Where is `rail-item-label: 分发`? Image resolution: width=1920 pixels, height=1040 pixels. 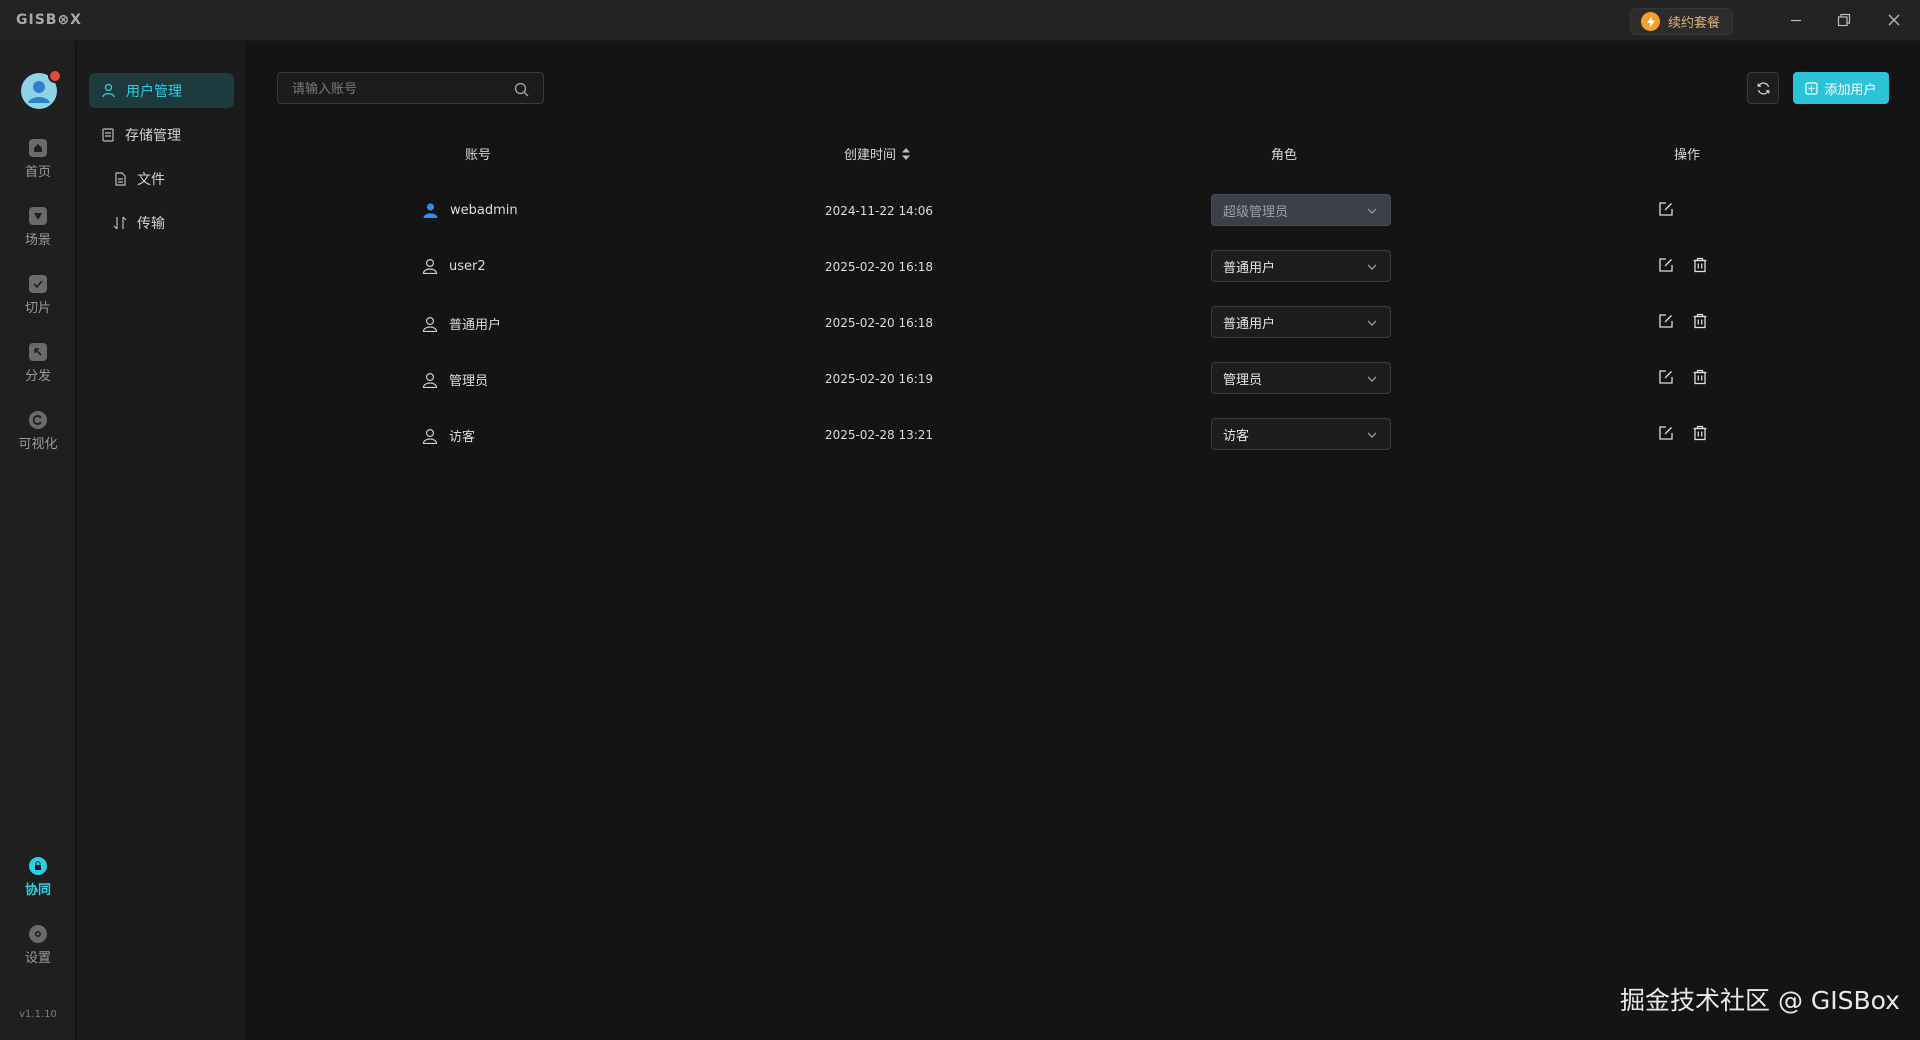 rail-item-label: 分发 is located at coordinates (37, 376).